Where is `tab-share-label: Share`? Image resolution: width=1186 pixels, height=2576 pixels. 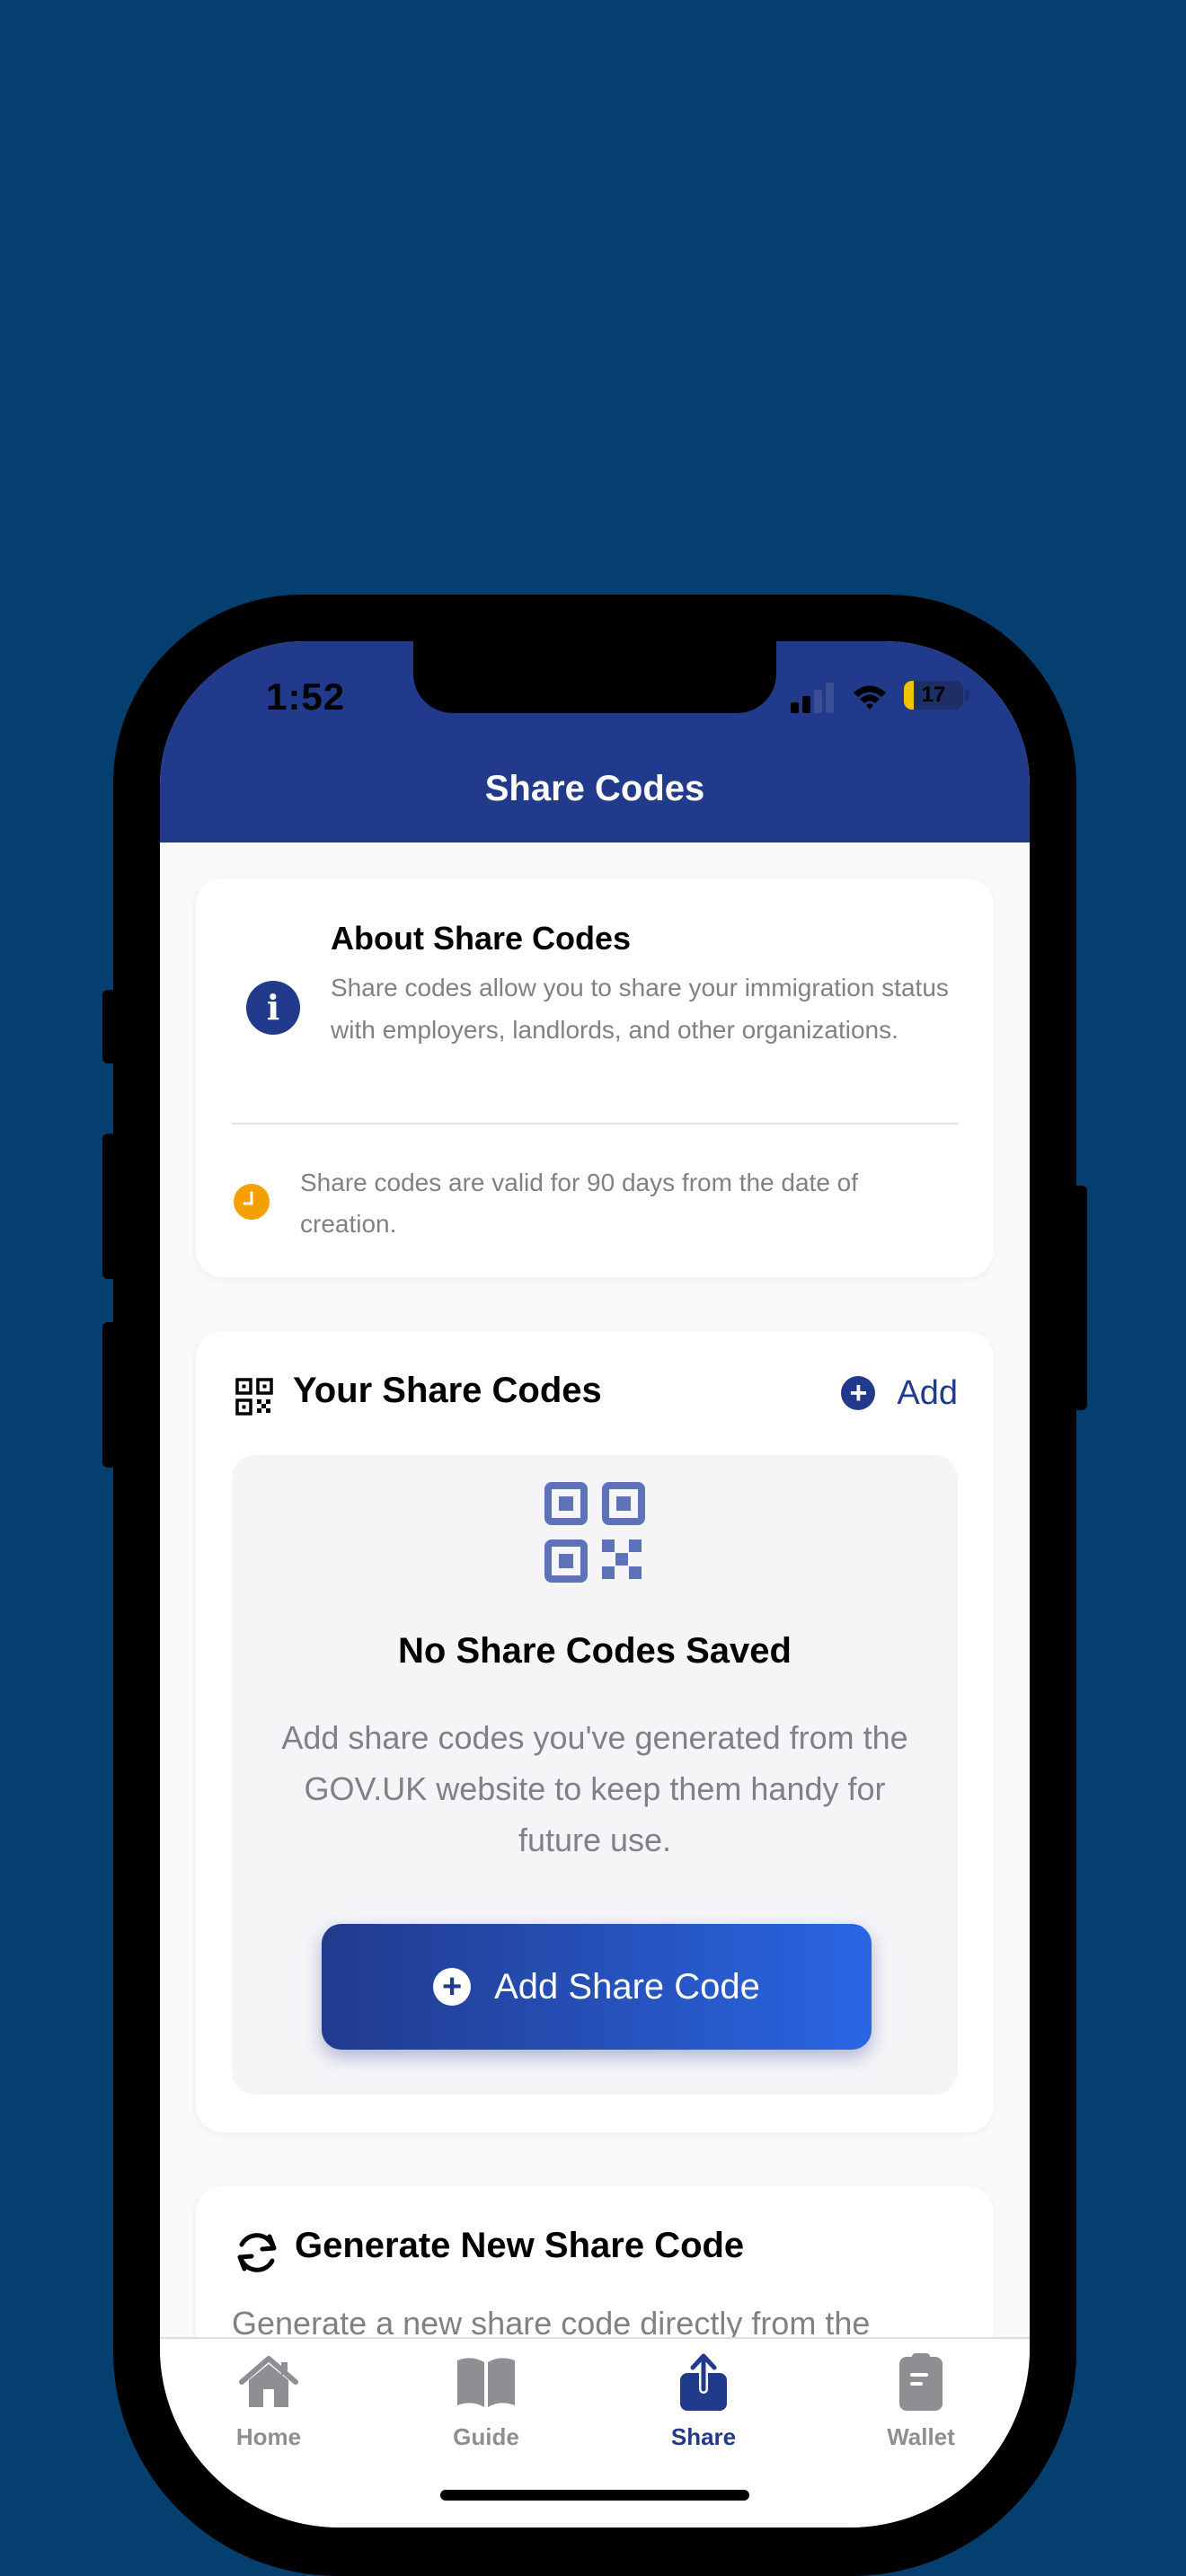 tab-share-label: Share is located at coordinates (703, 2436).